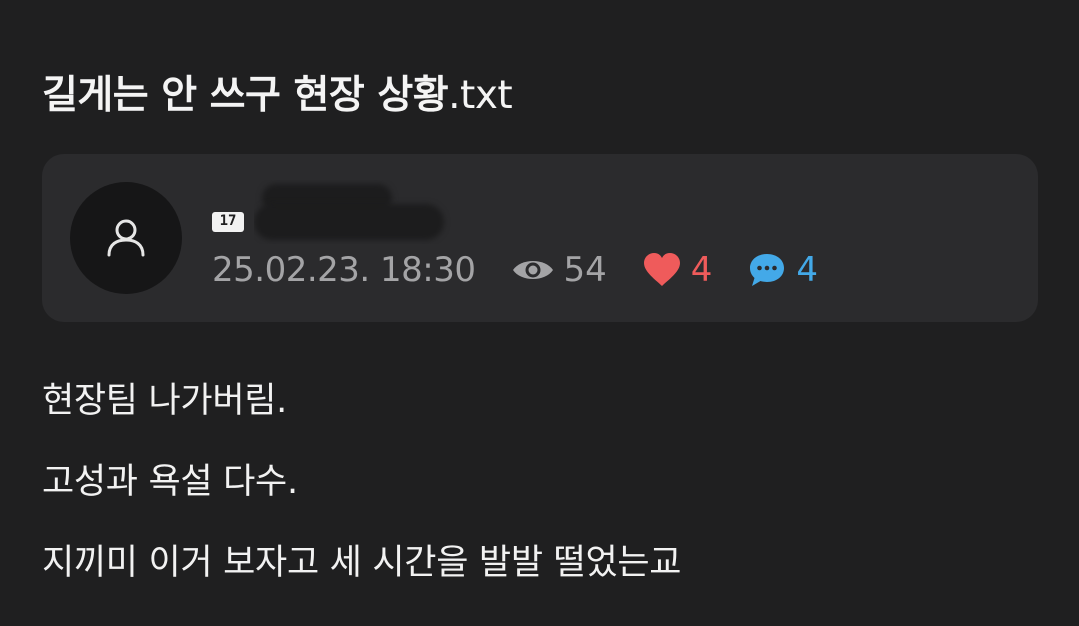 The height and width of the screenshot is (626, 1079). What do you see at coordinates (170, 482) in the screenshot?
I see `content-line: 고성과 욕설 다수.` at bounding box center [170, 482].